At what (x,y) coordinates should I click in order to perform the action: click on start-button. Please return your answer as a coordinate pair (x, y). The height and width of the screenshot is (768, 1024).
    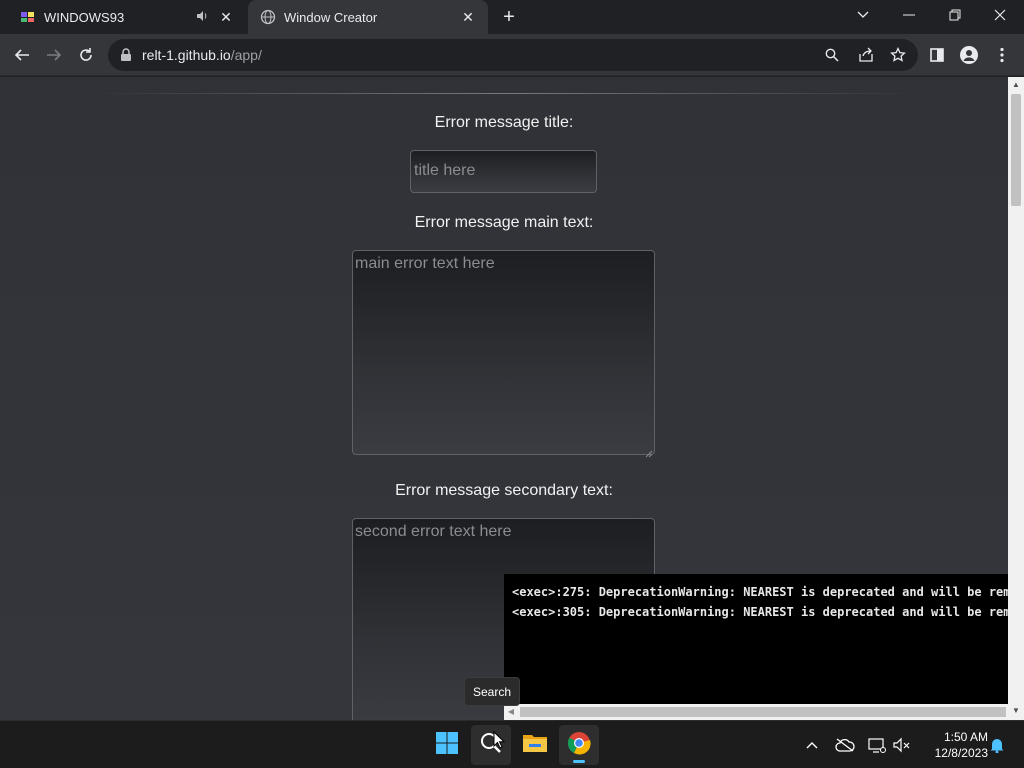
    Looking at the image, I should click on (447, 745).